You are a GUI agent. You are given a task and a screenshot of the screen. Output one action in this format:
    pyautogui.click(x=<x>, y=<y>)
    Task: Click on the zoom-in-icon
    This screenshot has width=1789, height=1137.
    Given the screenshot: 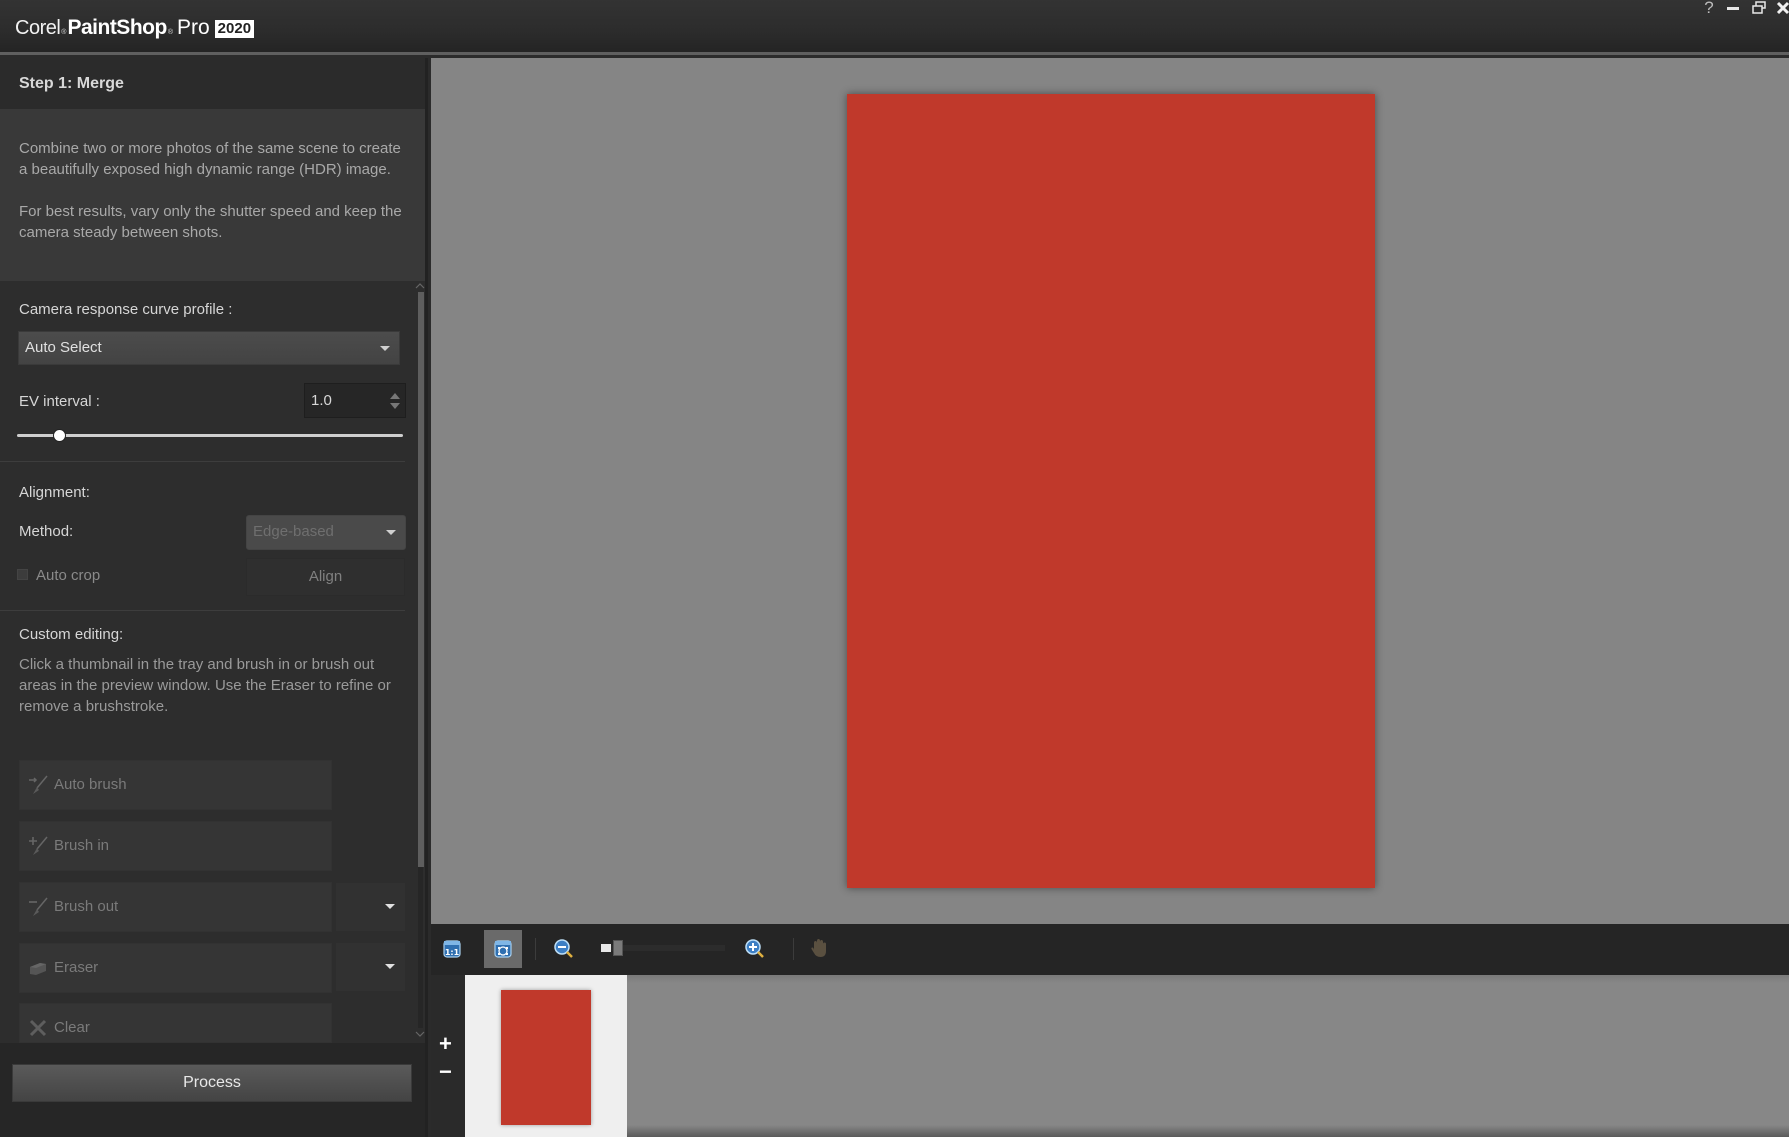 What is the action you would take?
    pyautogui.click(x=754, y=948)
    